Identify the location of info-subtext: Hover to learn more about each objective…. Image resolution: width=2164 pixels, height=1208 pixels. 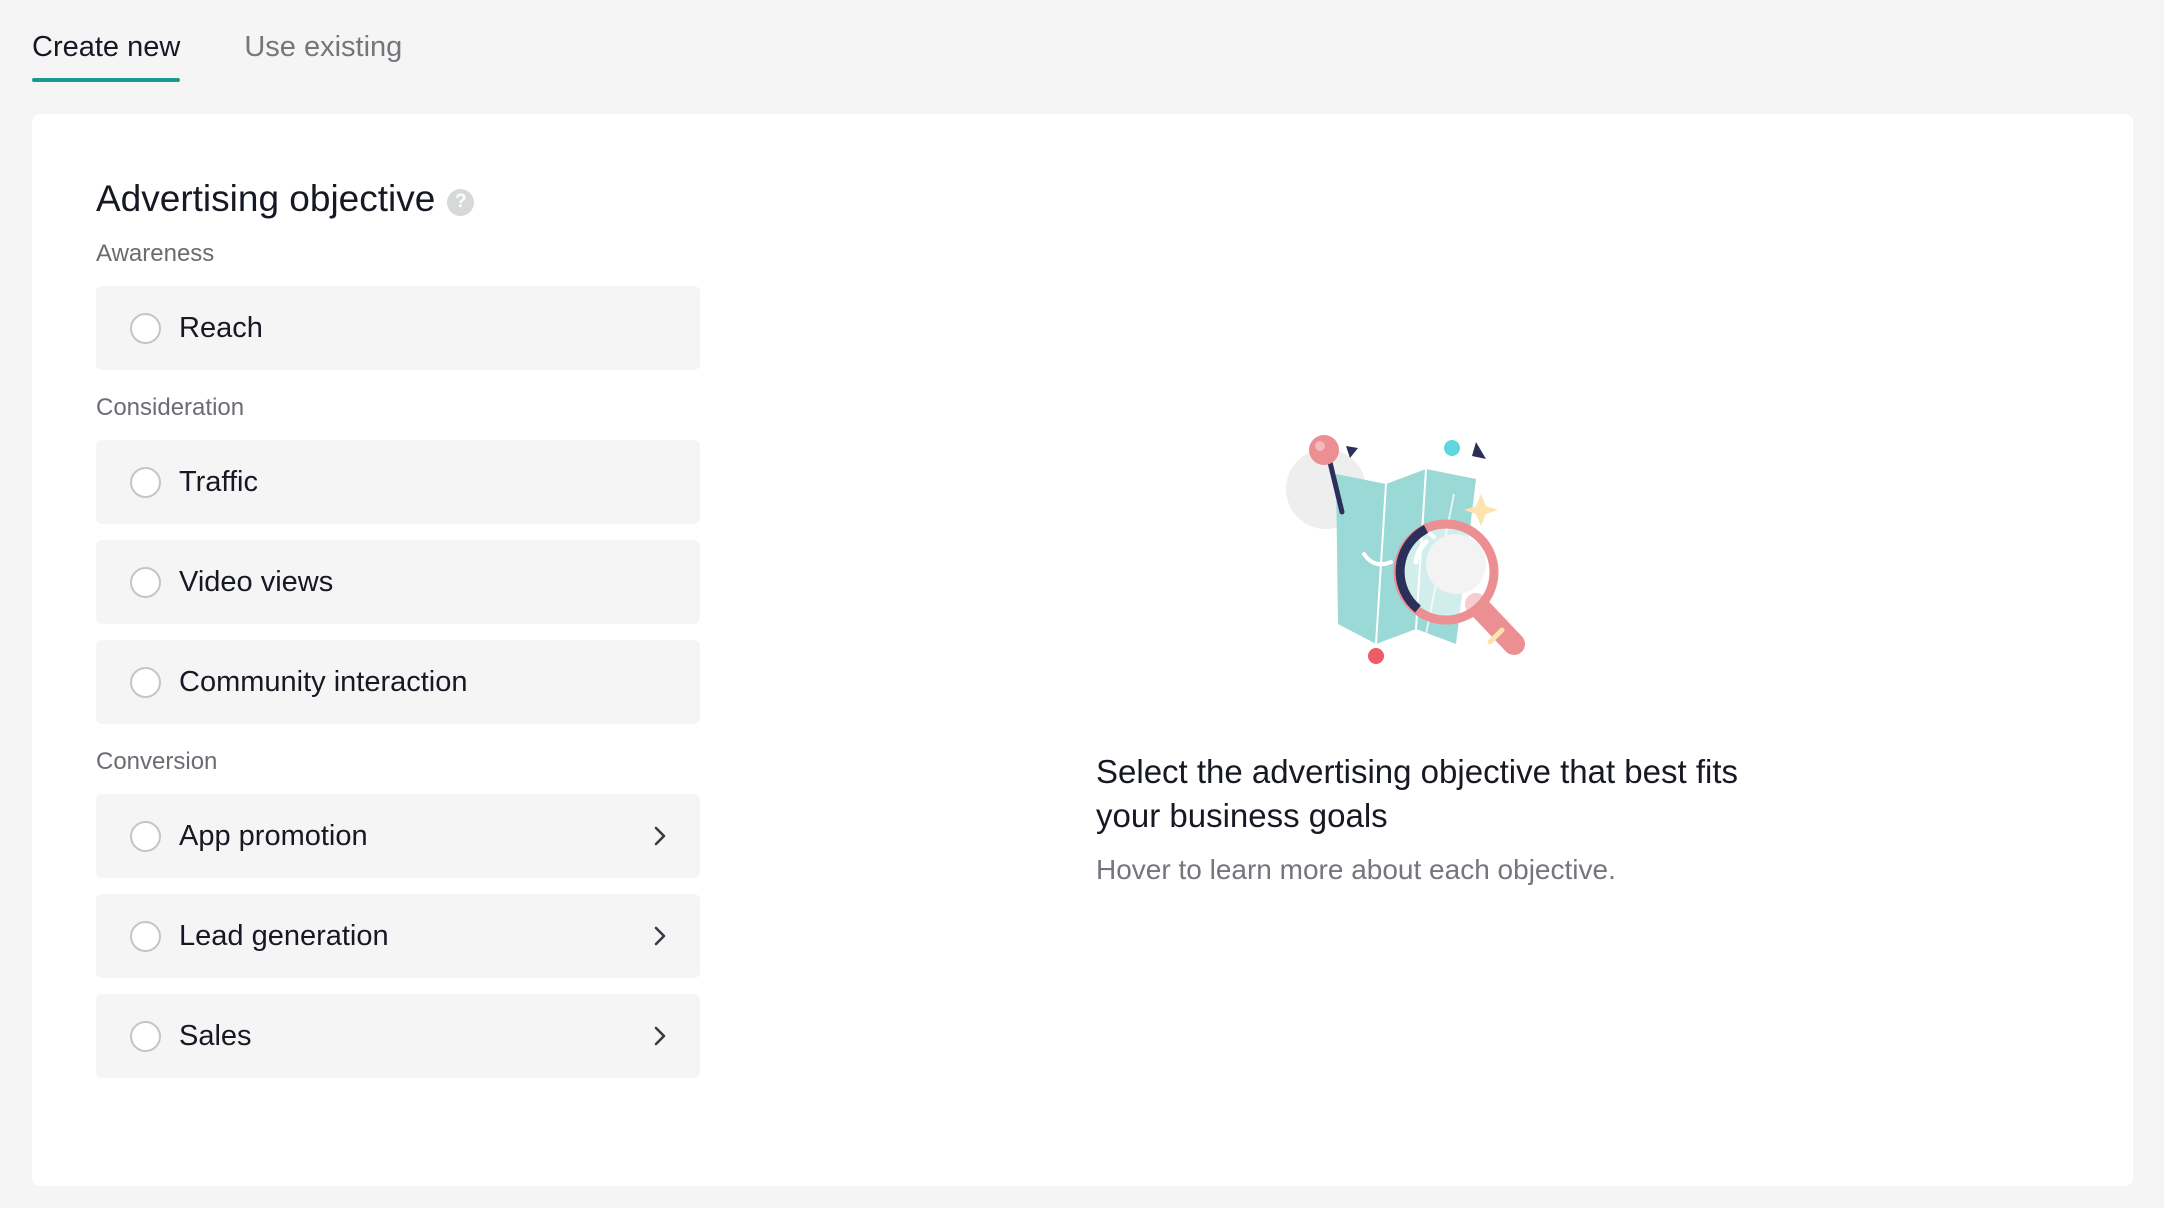
(1356, 869).